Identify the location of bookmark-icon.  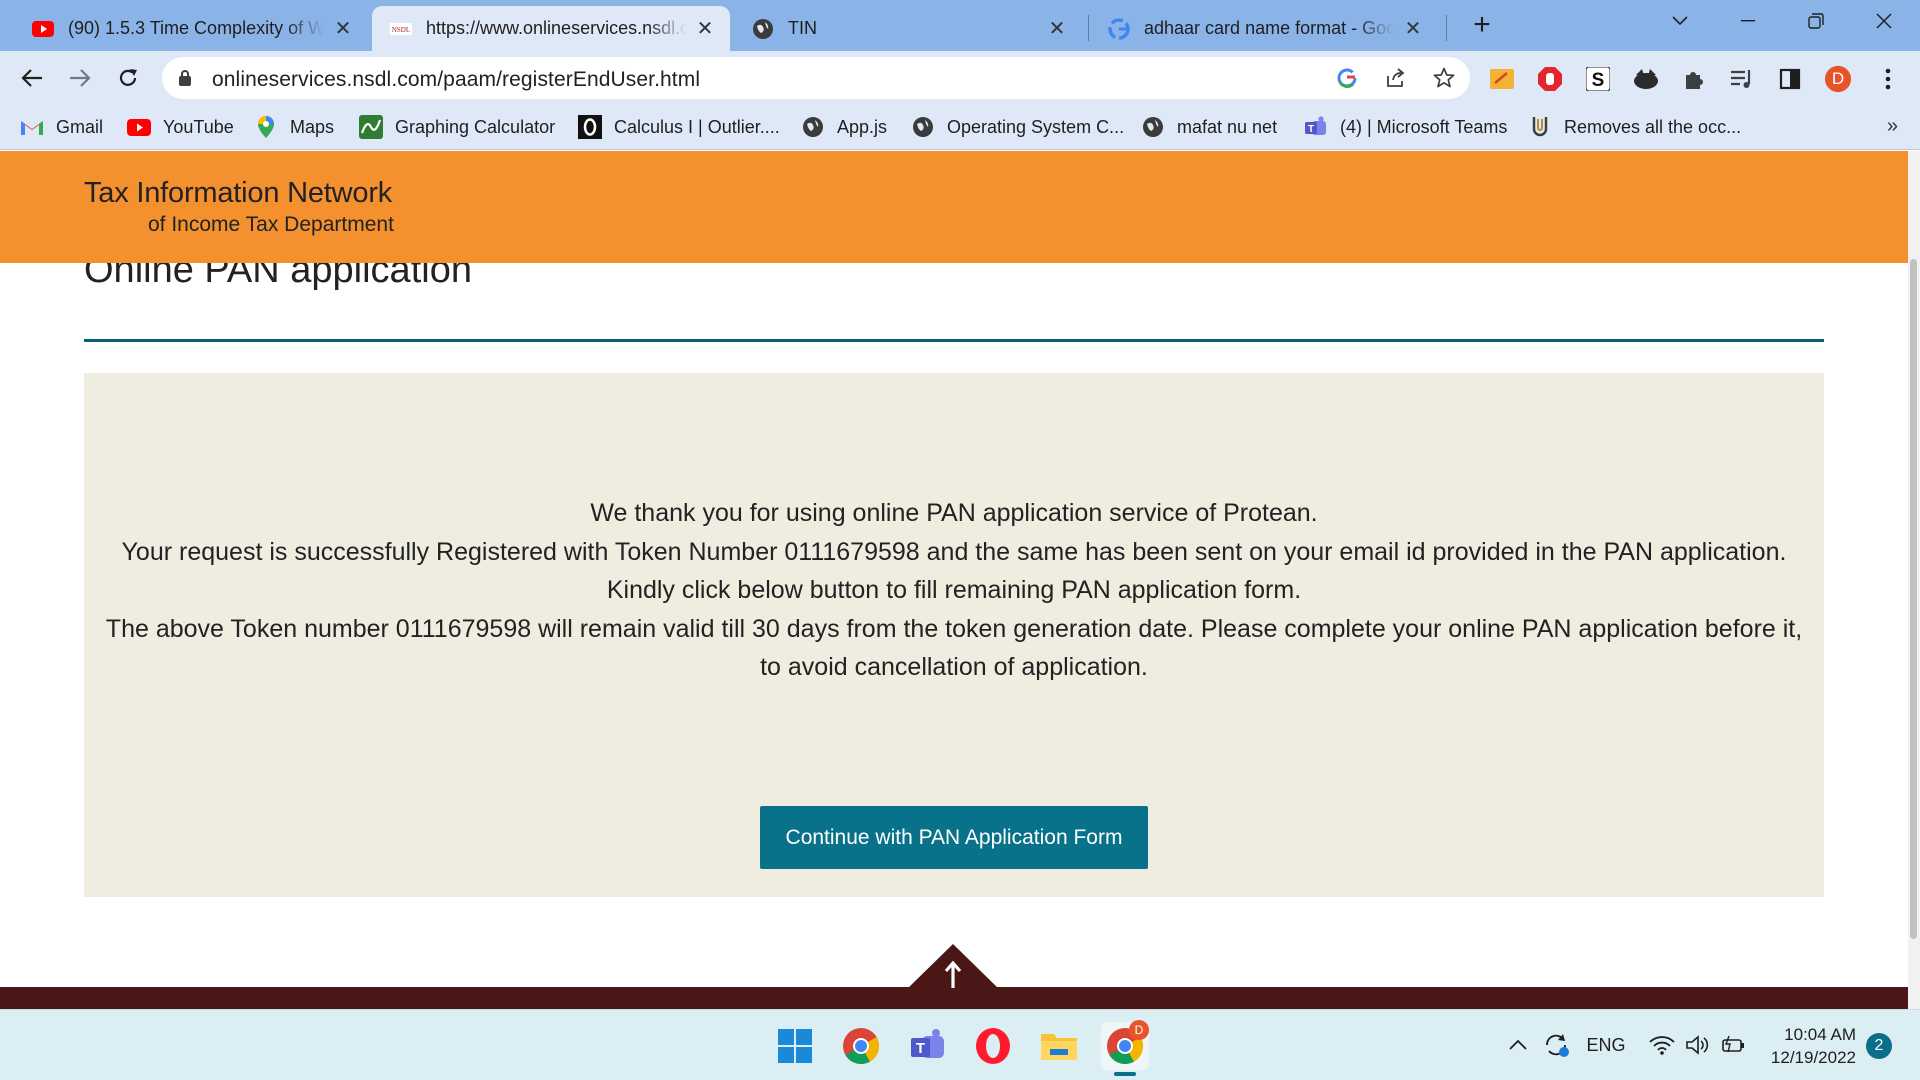
(1540, 127).